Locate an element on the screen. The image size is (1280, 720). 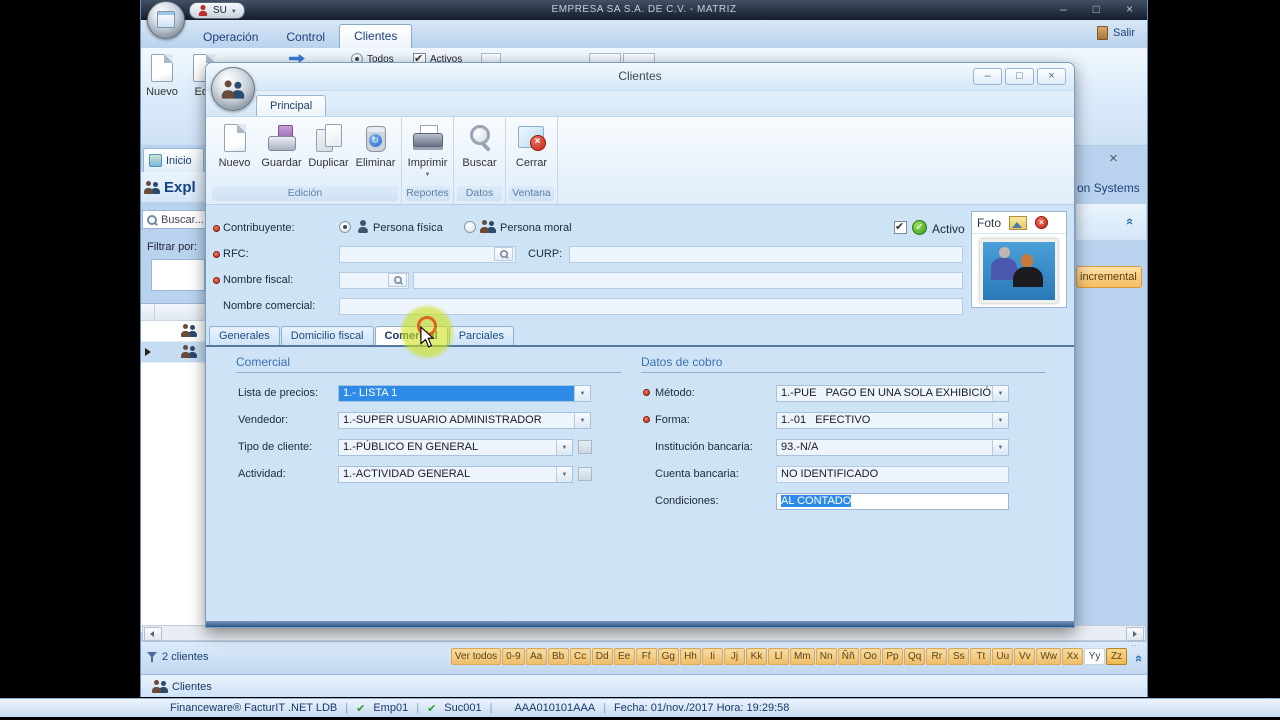
dialog-titlebar: Clientes is located at coordinates (640, 77).